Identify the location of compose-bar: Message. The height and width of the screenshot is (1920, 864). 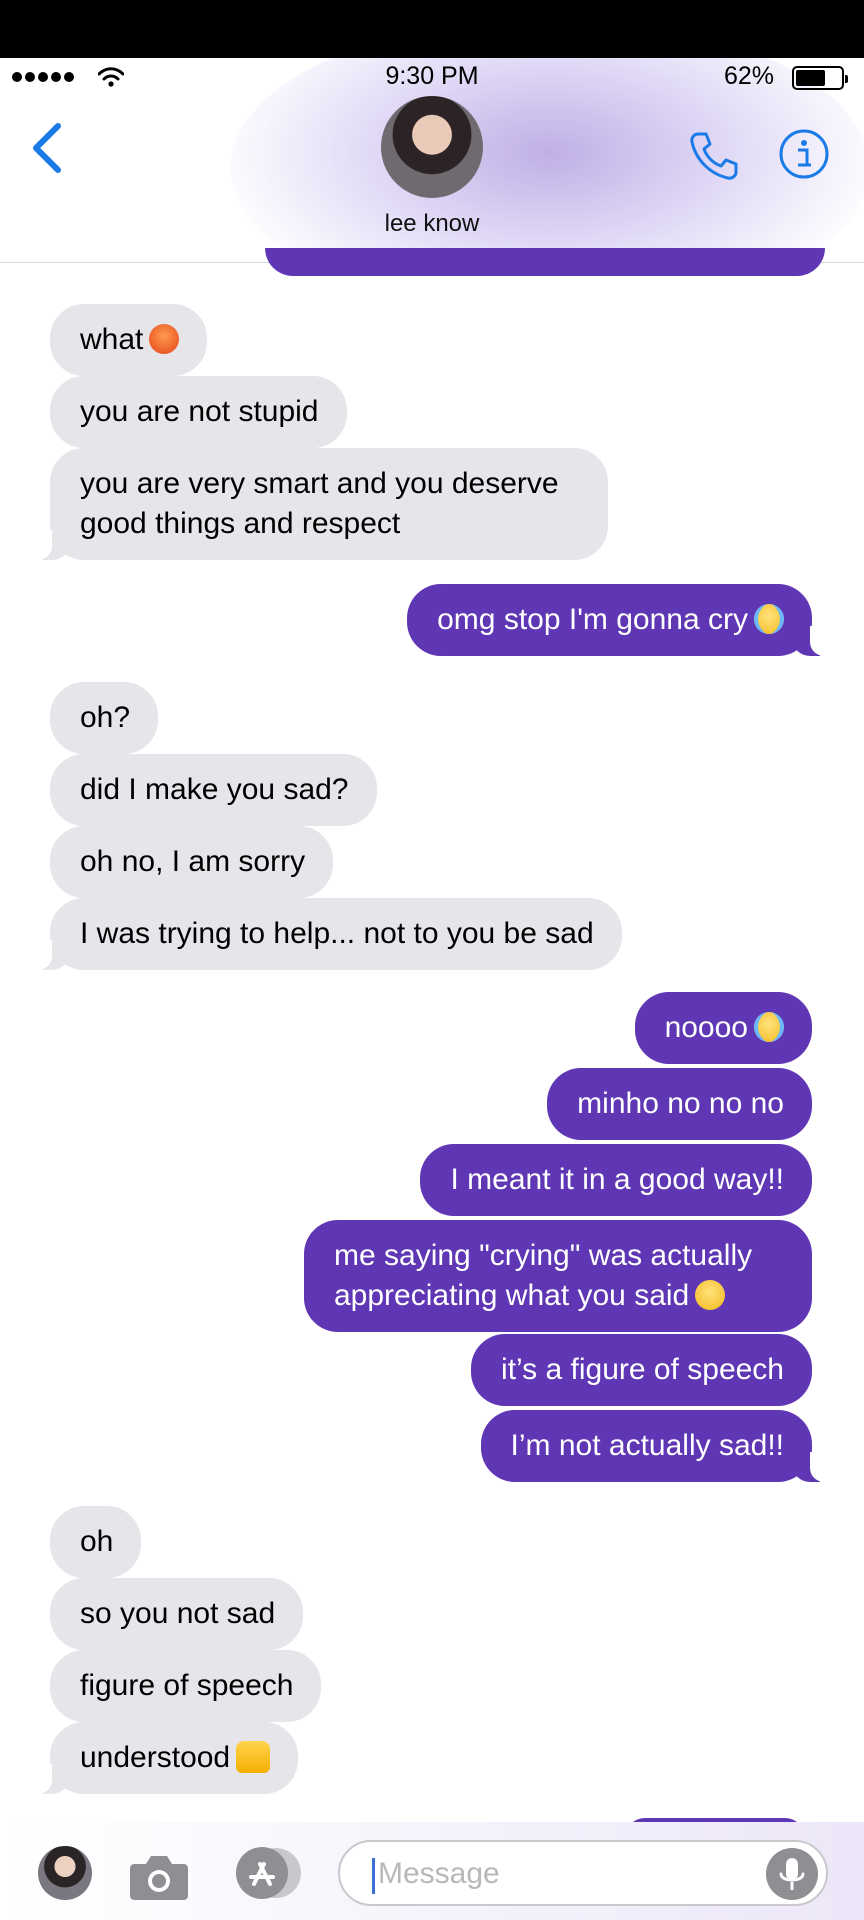
(432, 1871).